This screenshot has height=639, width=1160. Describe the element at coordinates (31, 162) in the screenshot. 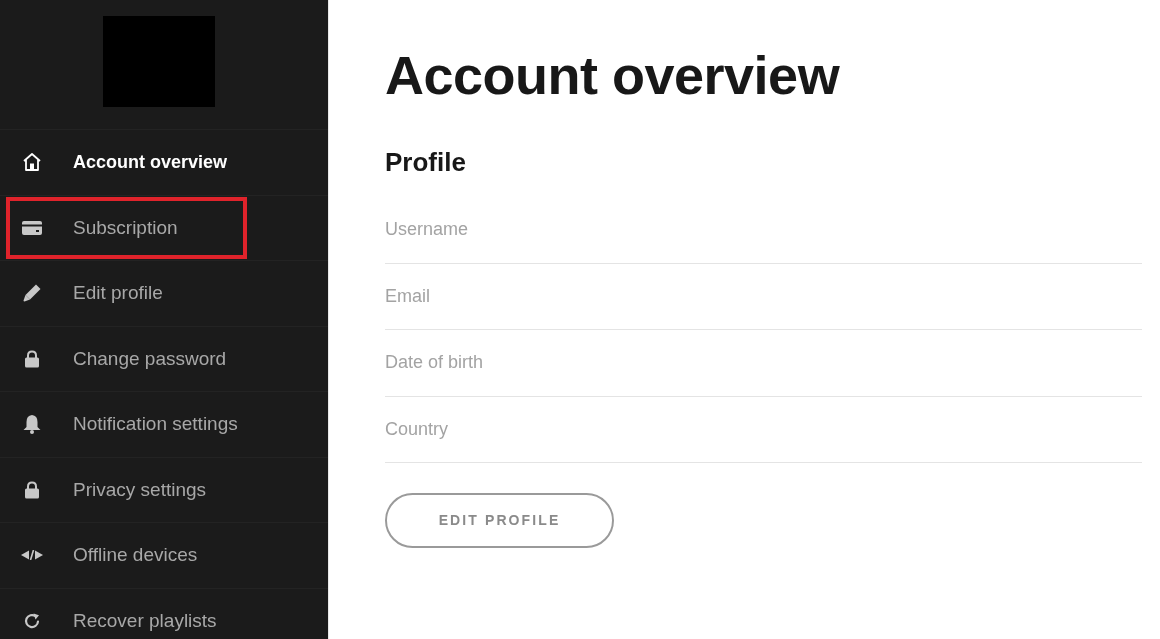

I see `home-icon` at that location.